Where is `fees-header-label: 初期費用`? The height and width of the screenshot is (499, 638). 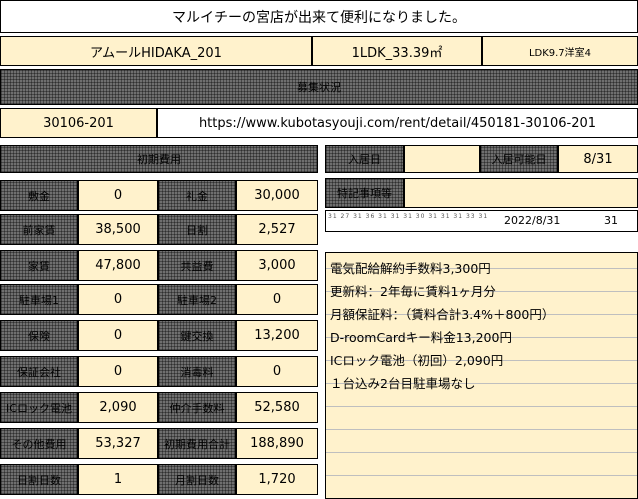 fees-header-label: 初期費用 is located at coordinates (159, 159).